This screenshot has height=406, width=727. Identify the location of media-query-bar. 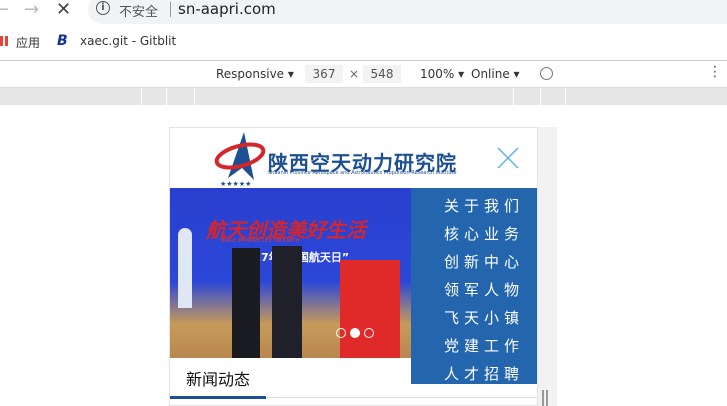
(363, 96).